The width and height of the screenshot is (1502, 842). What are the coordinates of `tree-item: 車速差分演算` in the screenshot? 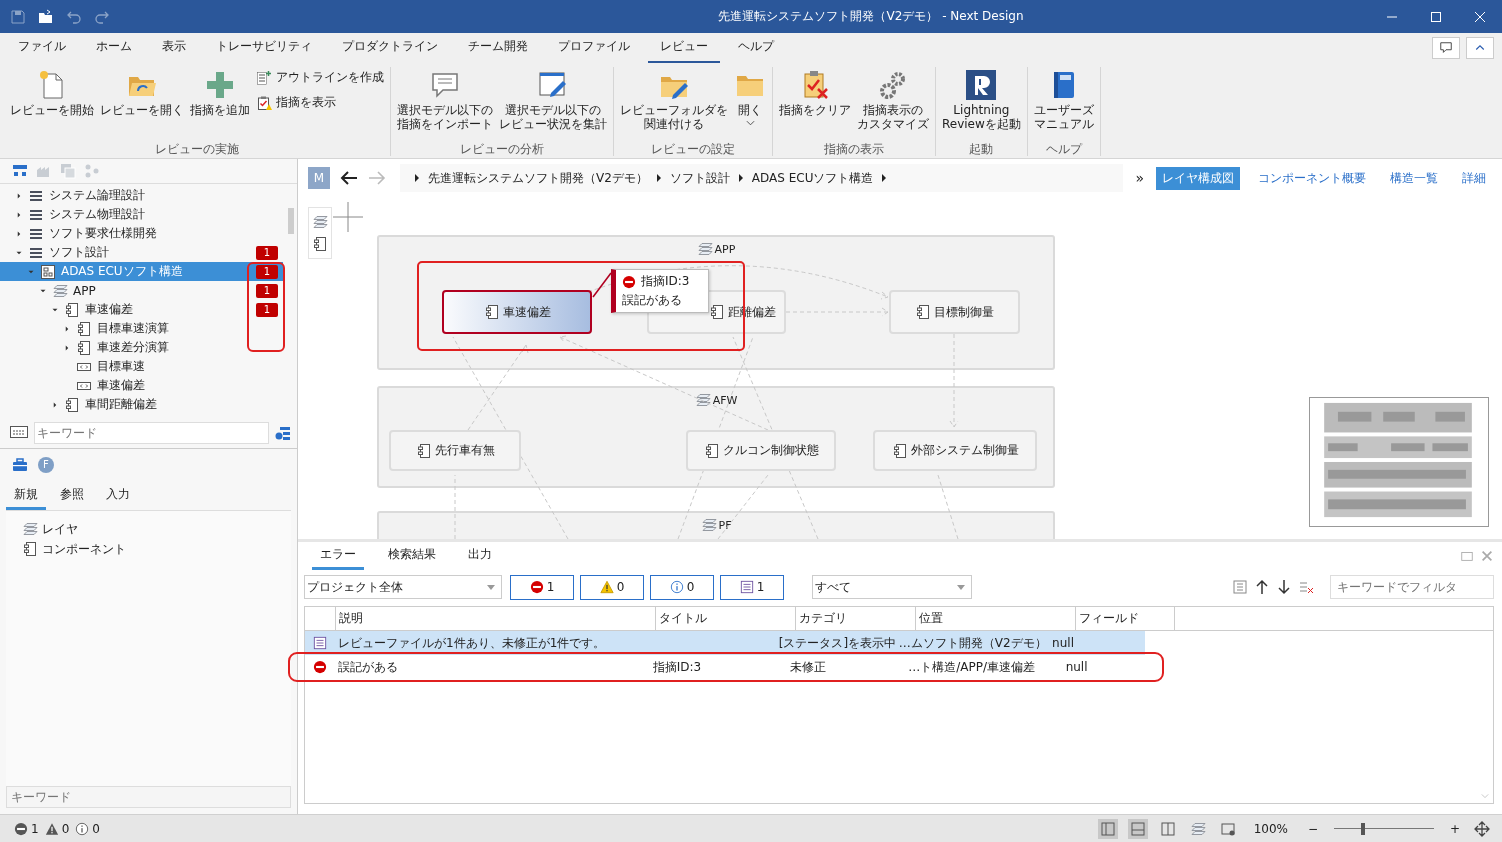 It's located at (141, 347).